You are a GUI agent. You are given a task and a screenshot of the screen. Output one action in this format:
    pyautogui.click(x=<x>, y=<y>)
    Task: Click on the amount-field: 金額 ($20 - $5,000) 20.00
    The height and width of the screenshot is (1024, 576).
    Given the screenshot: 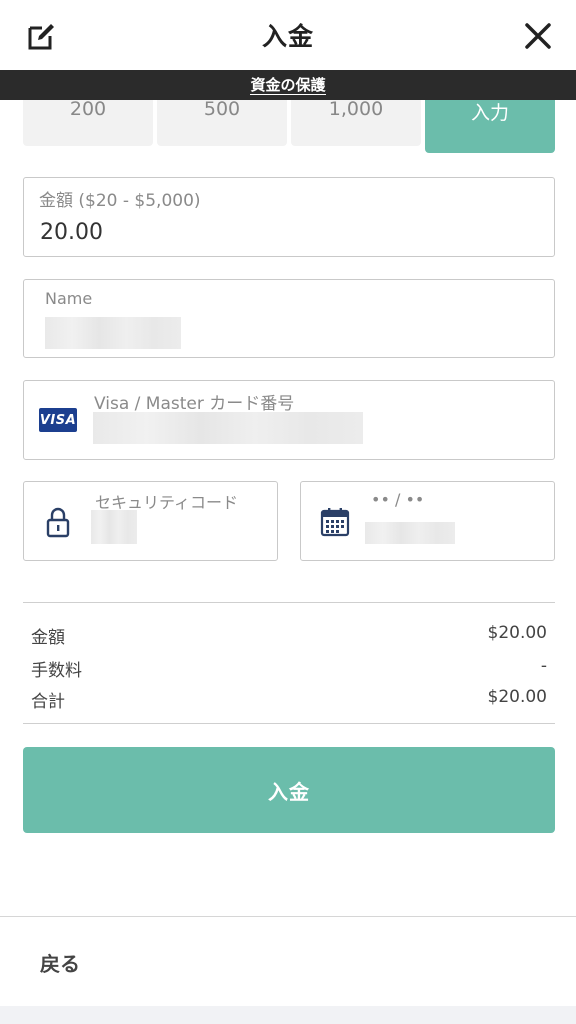 What is the action you would take?
    pyautogui.click(x=289, y=217)
    